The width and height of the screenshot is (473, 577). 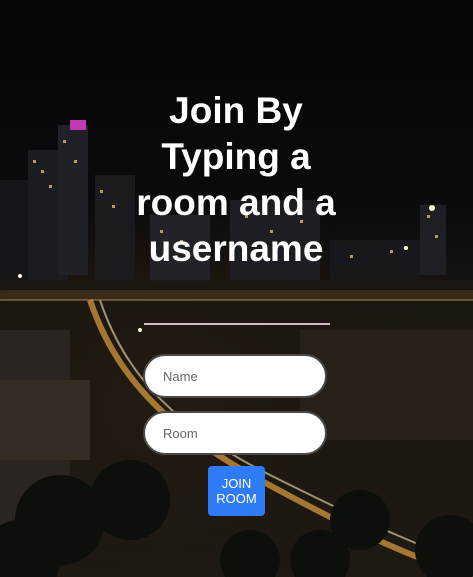 I want to click on name-input, so click(x=235, y=376).